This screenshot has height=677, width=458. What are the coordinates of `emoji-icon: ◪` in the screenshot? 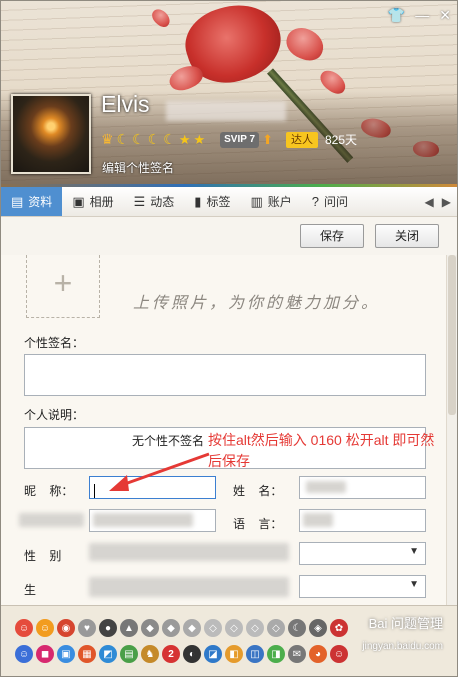 It's located at (213, 654).